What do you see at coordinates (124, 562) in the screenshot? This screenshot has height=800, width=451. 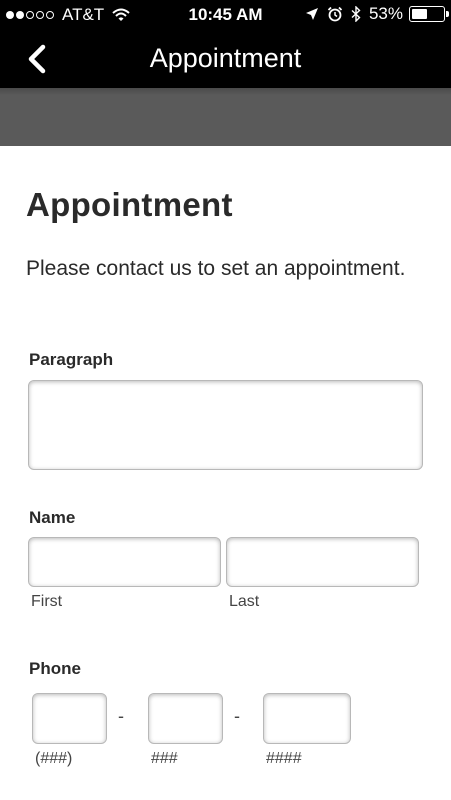 I see `first-name-input` at bounding box center [124, 562].